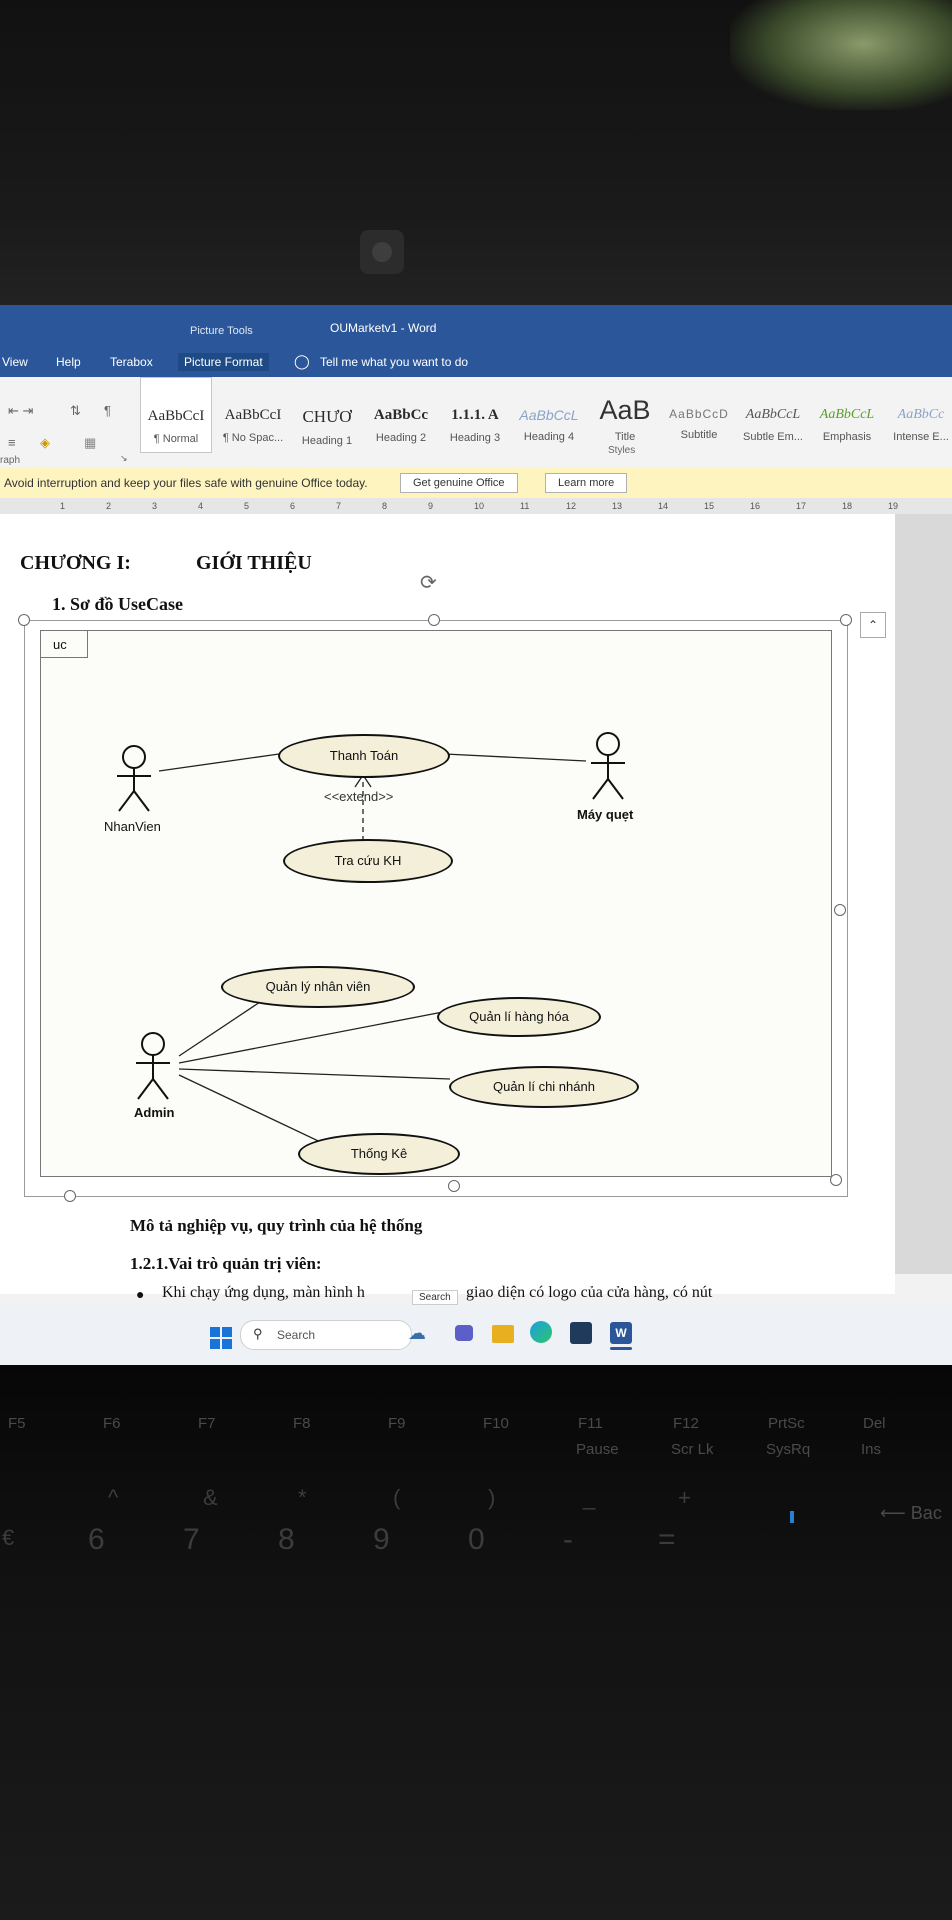 The image size is (952, 1920). Describe the element at coordinates (12, 442) in the screenshot. I see `align-icon: ≡` at that location.